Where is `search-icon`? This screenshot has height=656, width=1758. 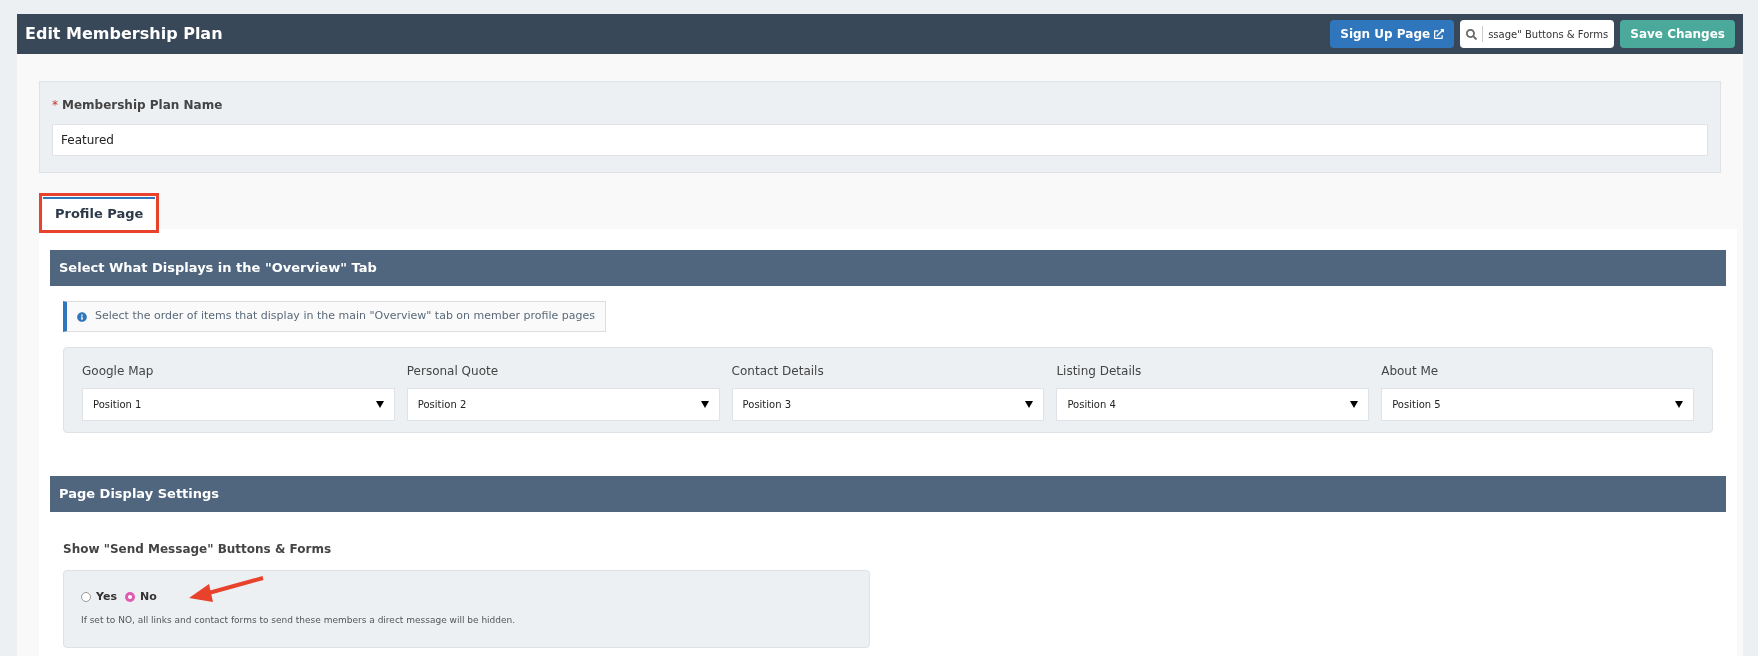
search-icon is located at coordinates (1472, 34).